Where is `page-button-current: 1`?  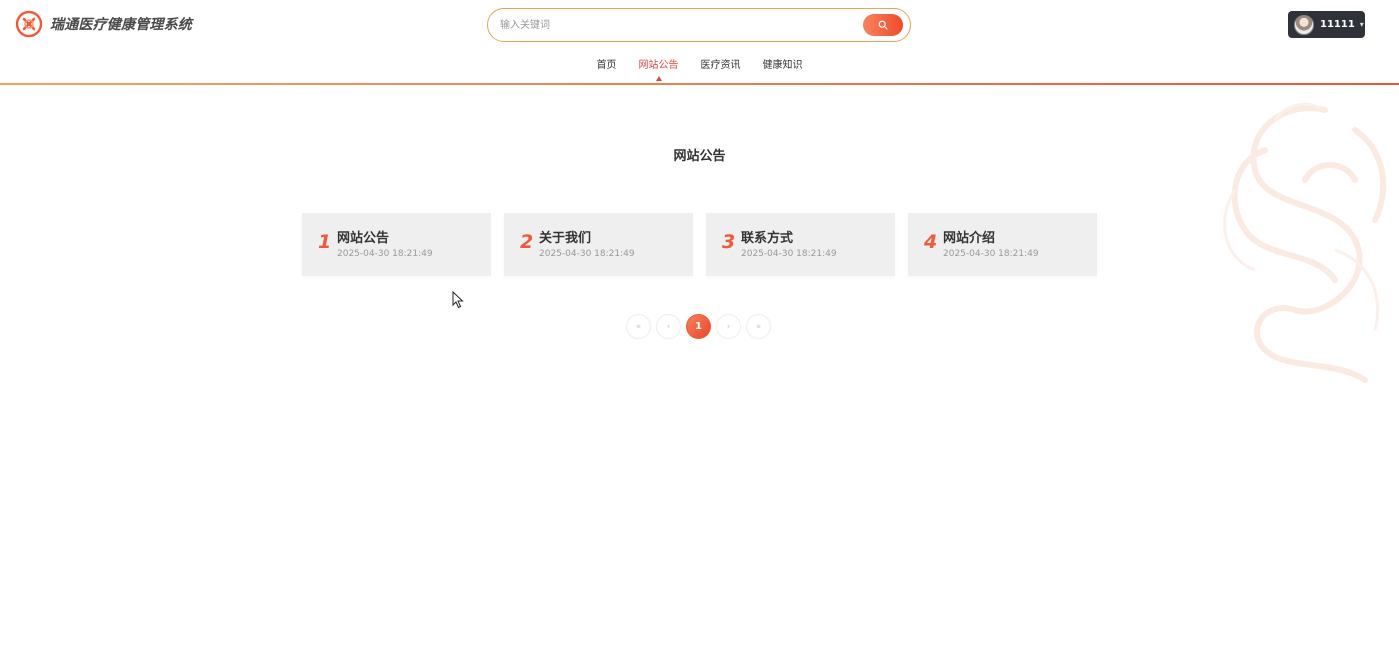
page-button-current: 1 is located at coordinates (698, 326).